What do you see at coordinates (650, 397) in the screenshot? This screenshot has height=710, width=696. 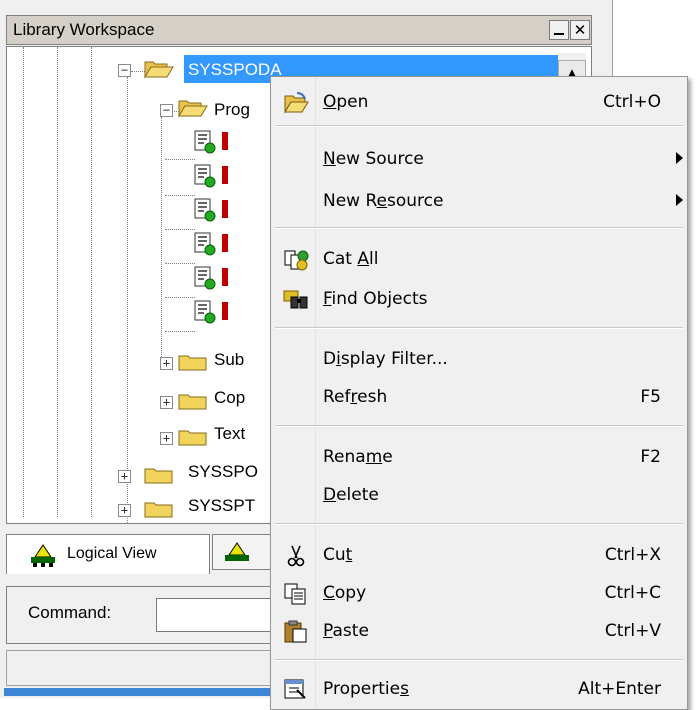 I see `menu-shortcut: F5` at bounding box center [650, 397].